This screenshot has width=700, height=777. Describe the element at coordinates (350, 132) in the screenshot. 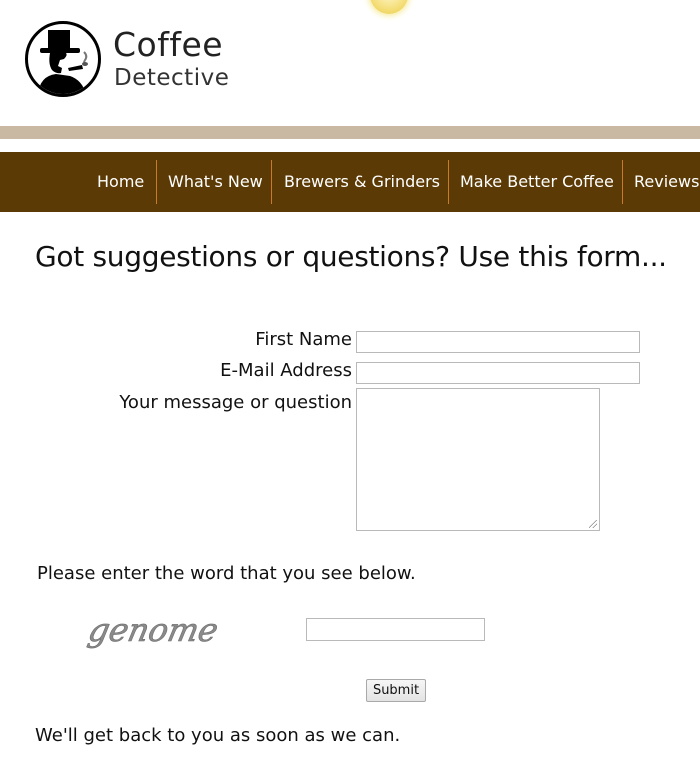

I see `tan-divider` at that location.